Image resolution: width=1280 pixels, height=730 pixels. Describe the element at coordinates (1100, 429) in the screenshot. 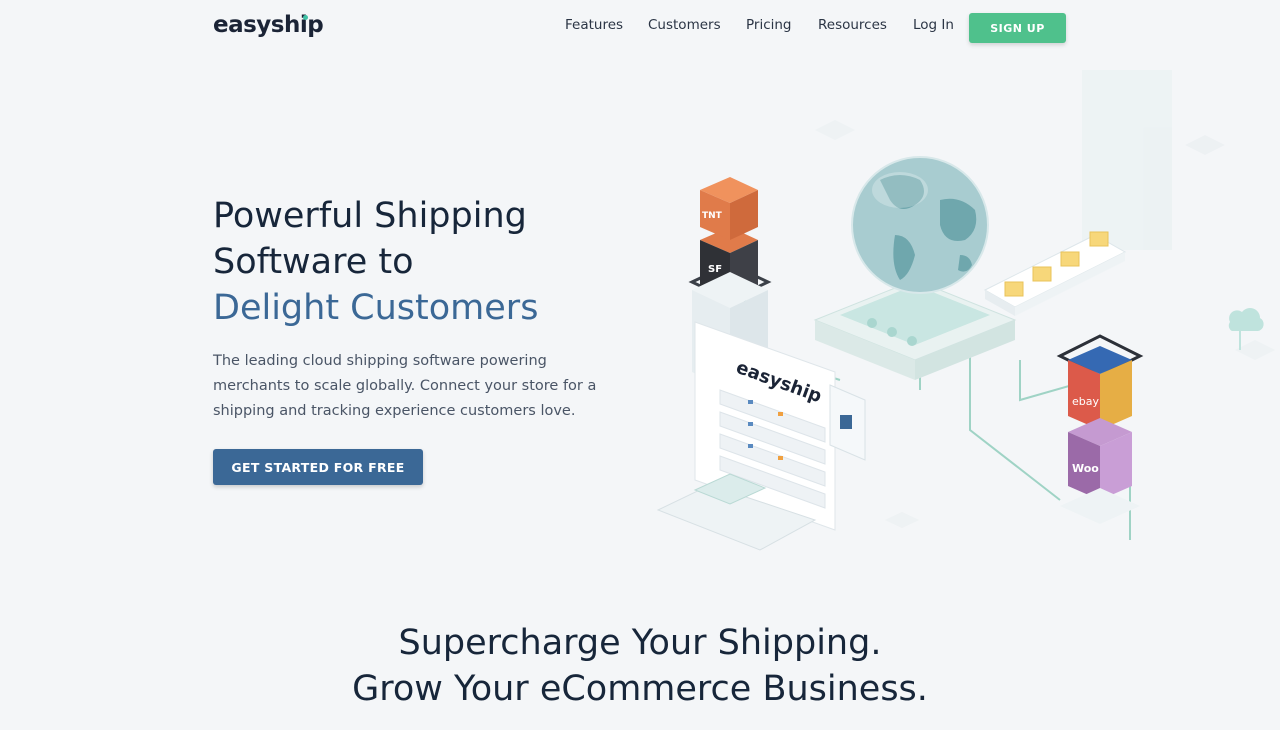

I see `marketplace-boxes-right: ebay Woo` at that location.